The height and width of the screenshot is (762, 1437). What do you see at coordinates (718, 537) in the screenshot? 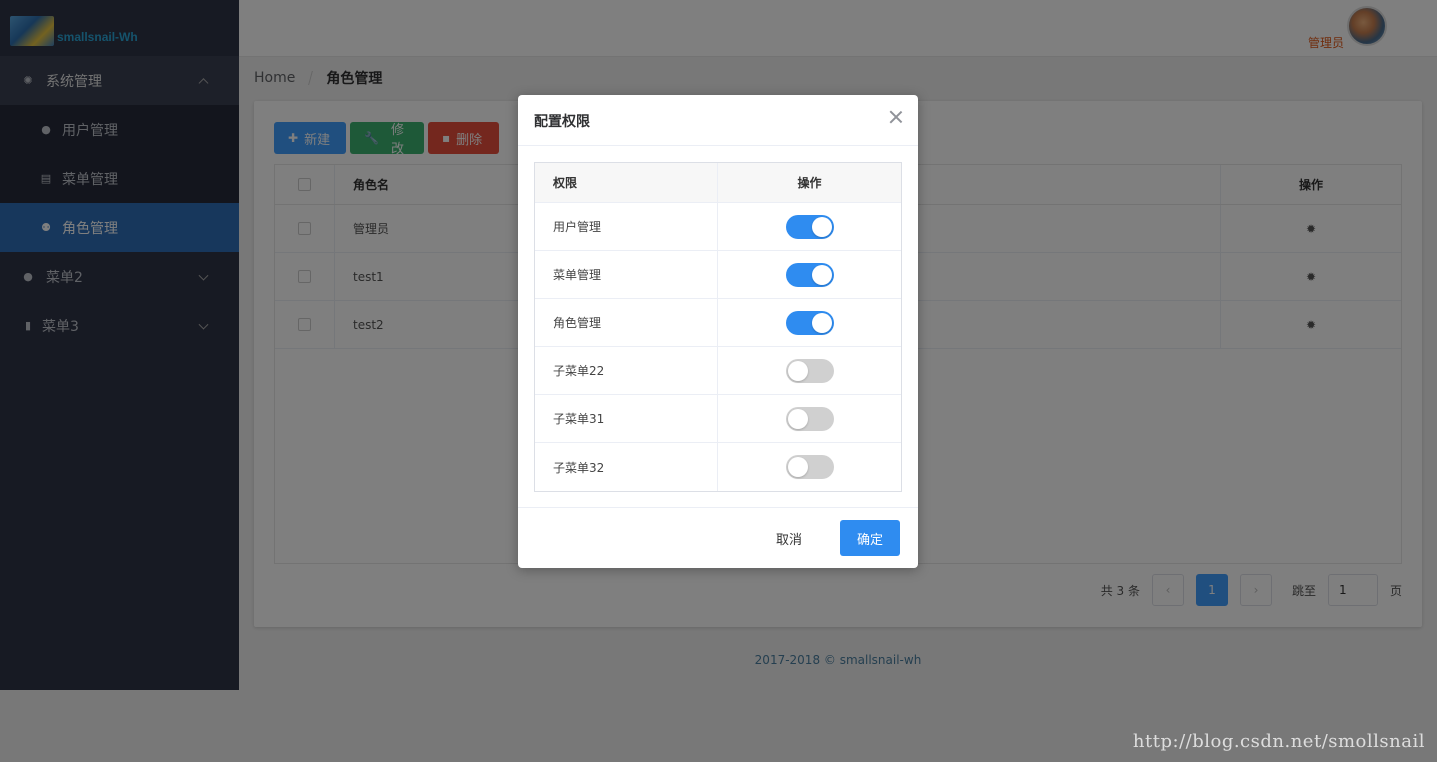
I see `dialog-footer: 取消 确定` at bounding box center [718, 537].